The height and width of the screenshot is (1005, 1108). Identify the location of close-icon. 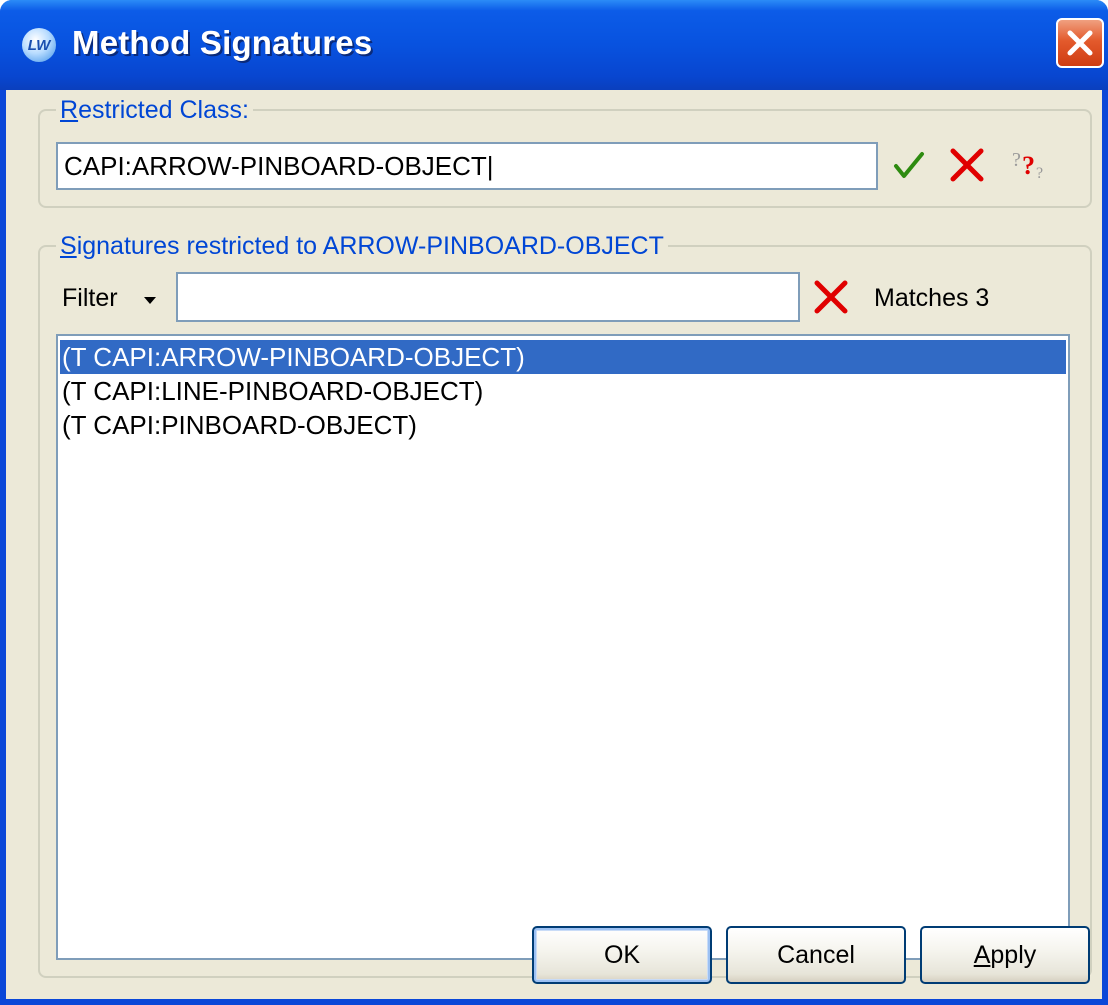
(1080, 43).